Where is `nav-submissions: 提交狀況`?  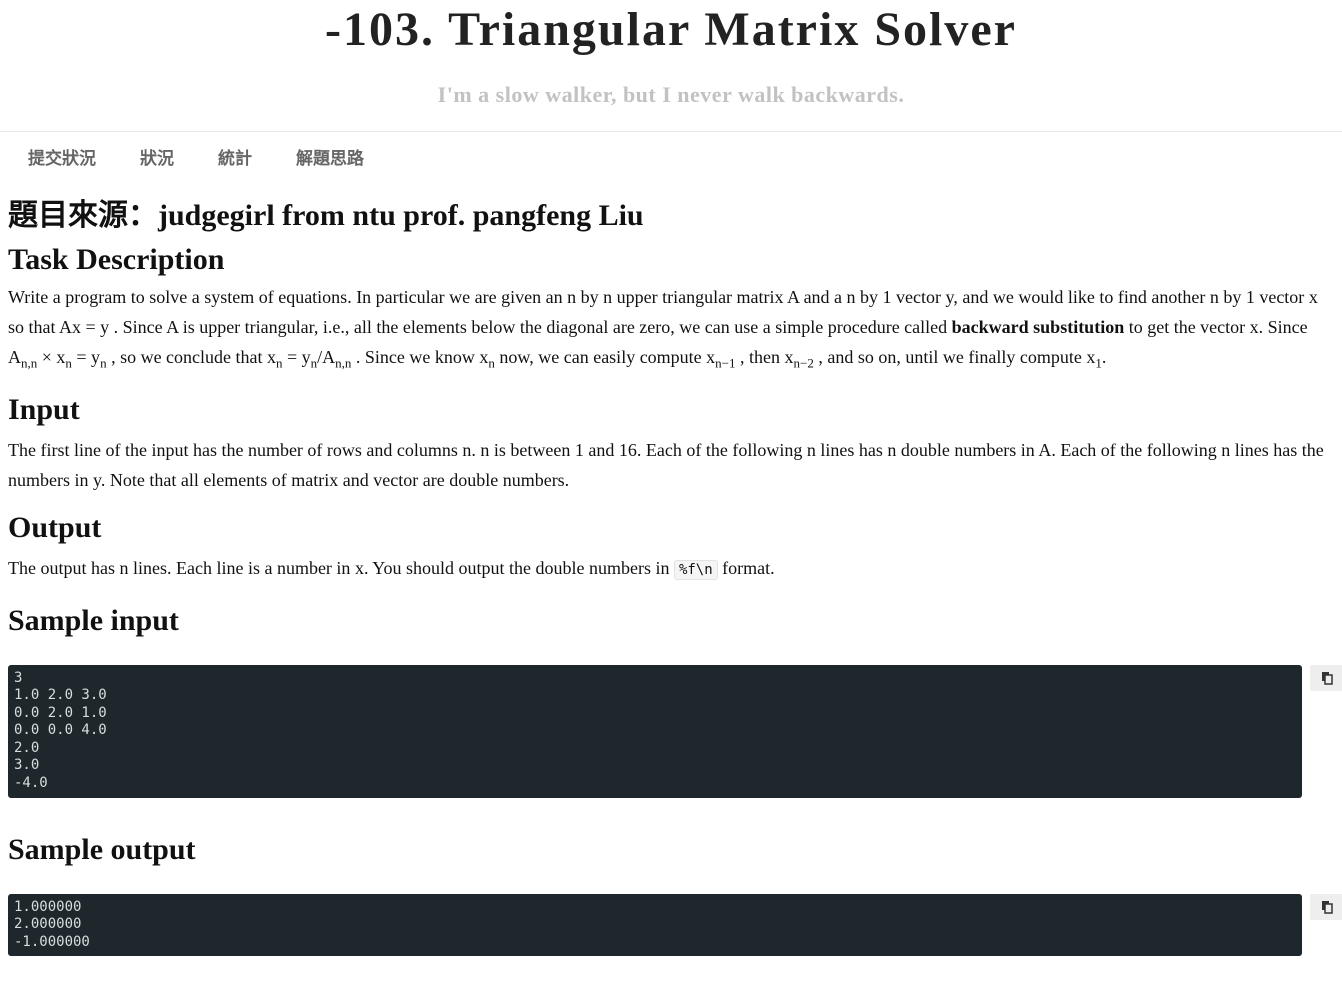 nav-submissions: 提交狀況 is located at coordinates (62, 156).